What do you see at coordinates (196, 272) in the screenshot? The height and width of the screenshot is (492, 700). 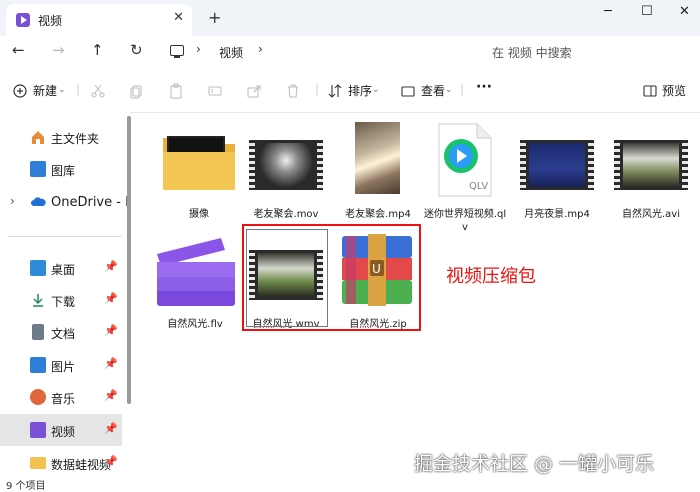 I see `flv-file-icon` at bounding box center [196, 272].